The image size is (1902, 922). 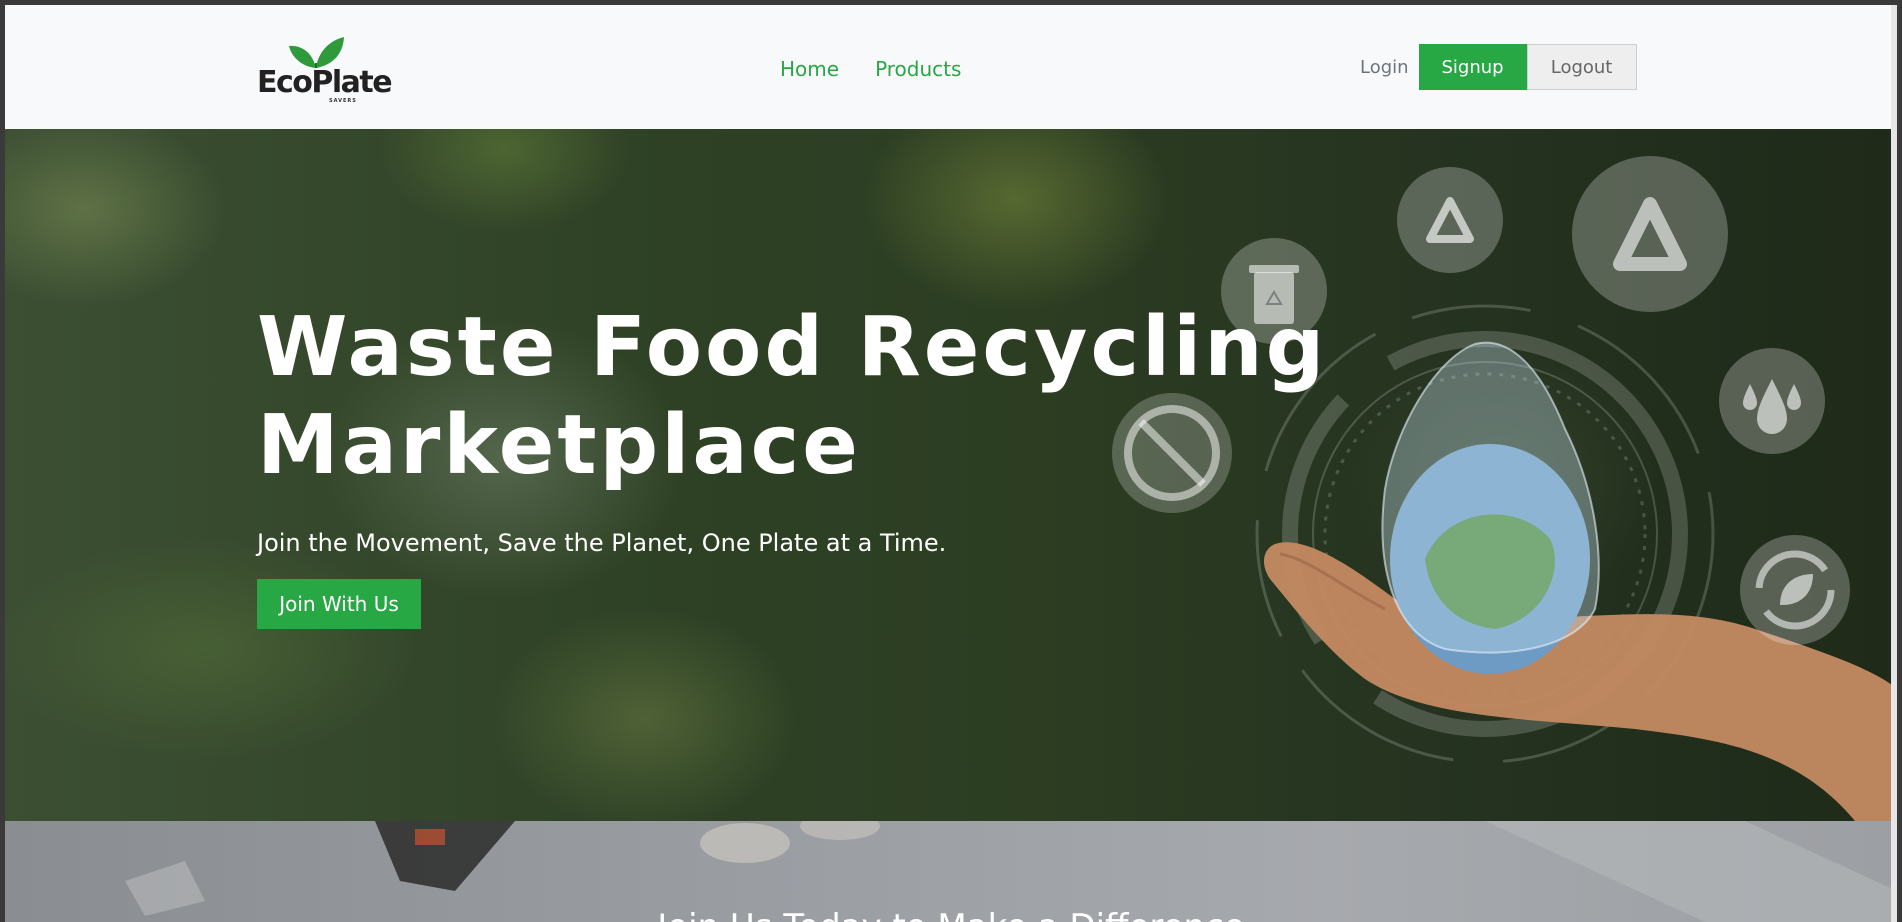 What do you see at coordinates (951, 871) in the screenshot?
I see `next-section-preview: Join Us Today to Make a Difference` at bounding box center [951, 871].